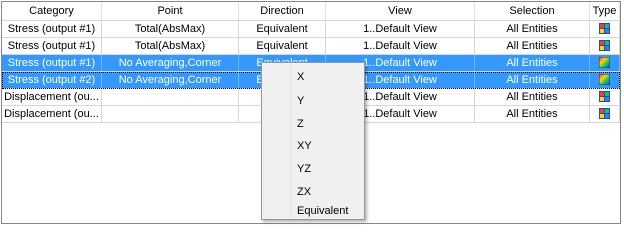  I want to click on menu-item-xy: XY, so click(313, 146).